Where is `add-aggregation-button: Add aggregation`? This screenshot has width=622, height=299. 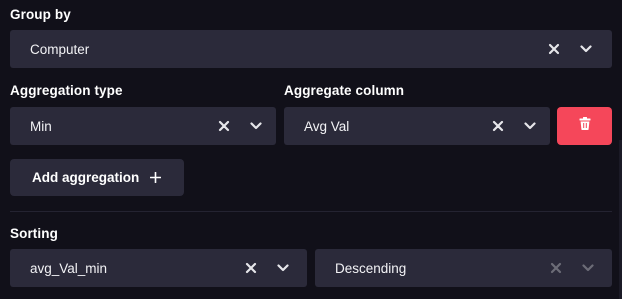 add-aggregation-button: Add aggregation is located at coordinates (97, 177).